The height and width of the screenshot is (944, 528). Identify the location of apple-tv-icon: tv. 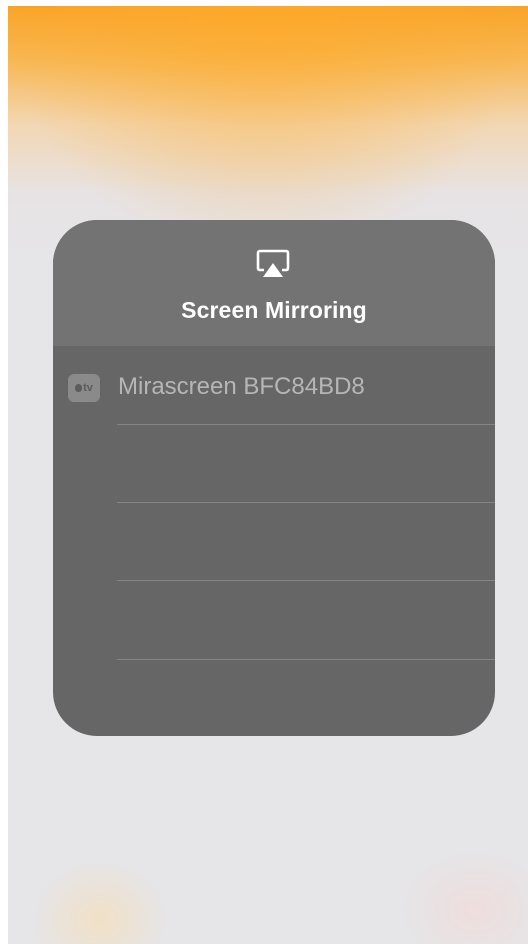
(84, 388).